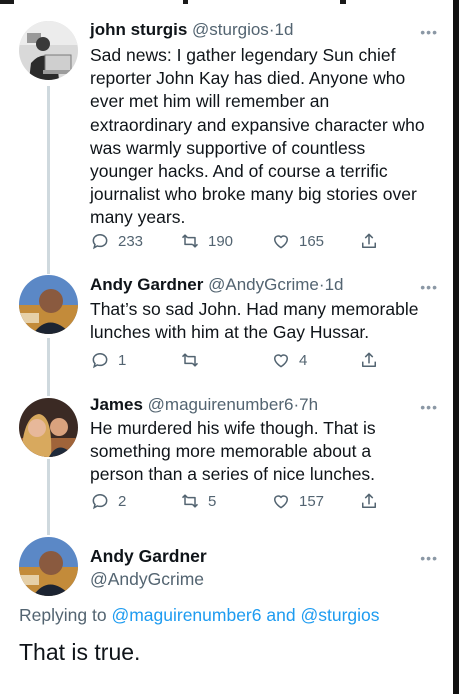 The image size is (459, 694). Describe the element at coordinates (229, 4) in the screenshot. I see `cropped-top-strip` at that location.